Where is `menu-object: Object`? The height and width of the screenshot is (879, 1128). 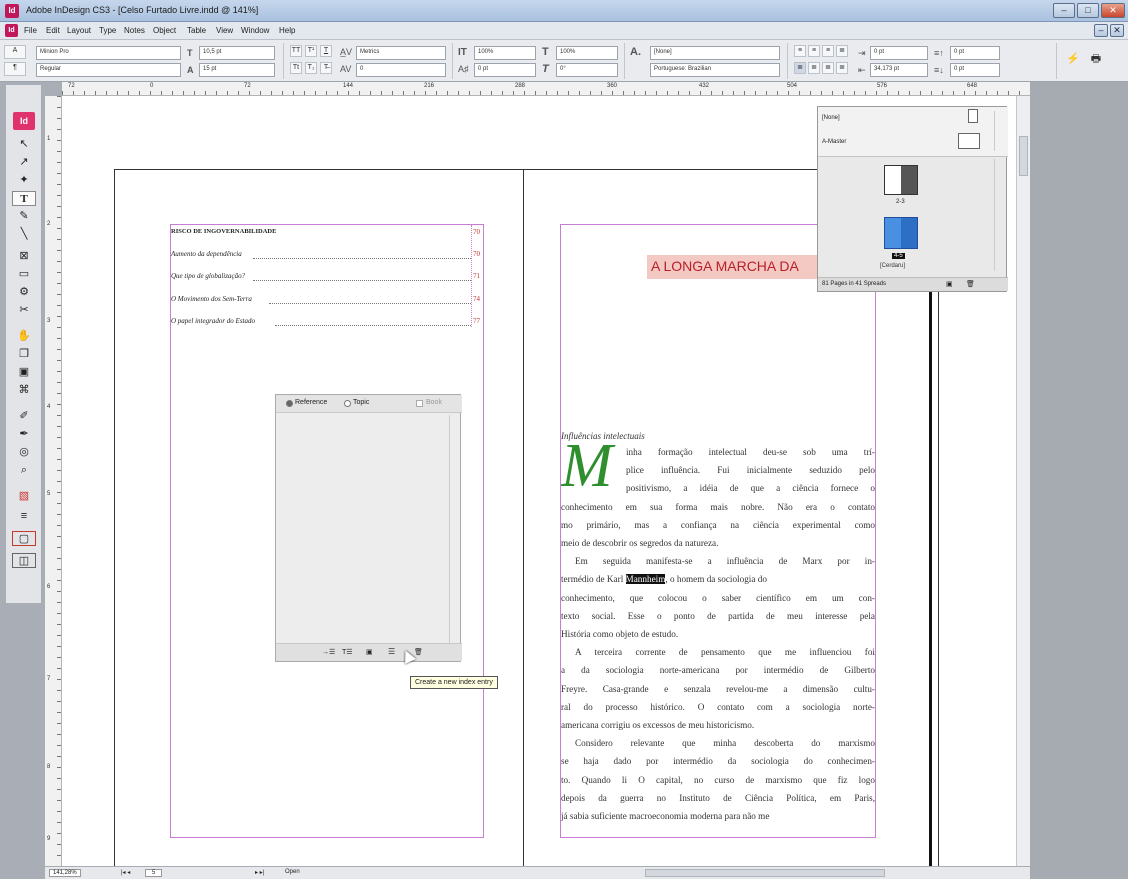
menu-object: Object is located at coordinates (164, 30).